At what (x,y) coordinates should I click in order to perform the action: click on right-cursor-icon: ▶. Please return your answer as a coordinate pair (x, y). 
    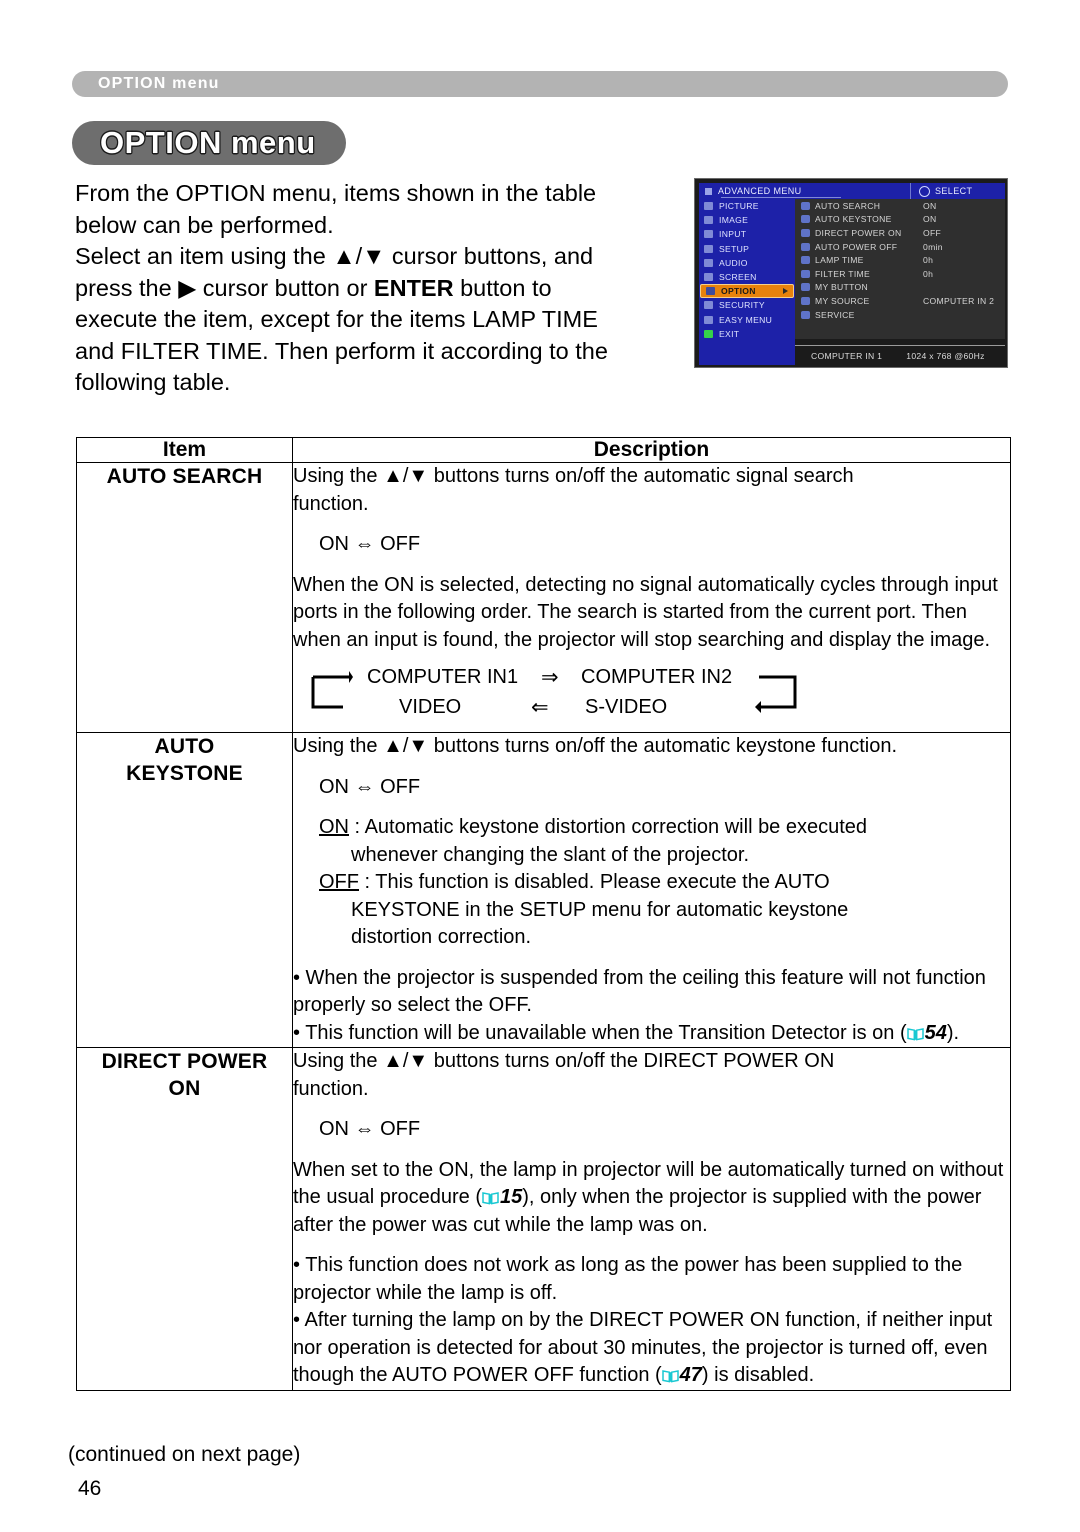
    Looking at the image, I should click on (187, 287).